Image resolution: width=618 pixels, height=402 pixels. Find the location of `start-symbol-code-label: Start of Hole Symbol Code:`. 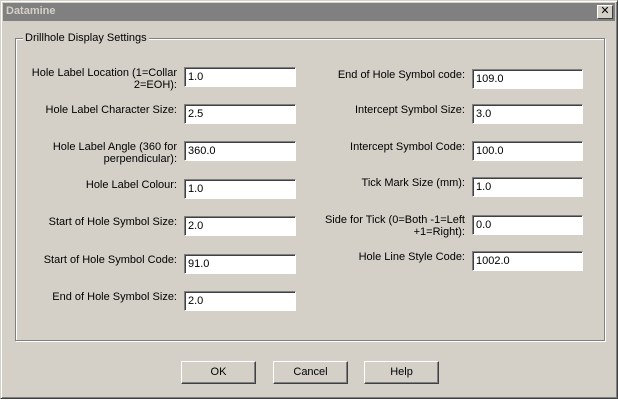

start-symbol-code-label: Start of Hole Symbol Code: is located at coordinates (110, 260).